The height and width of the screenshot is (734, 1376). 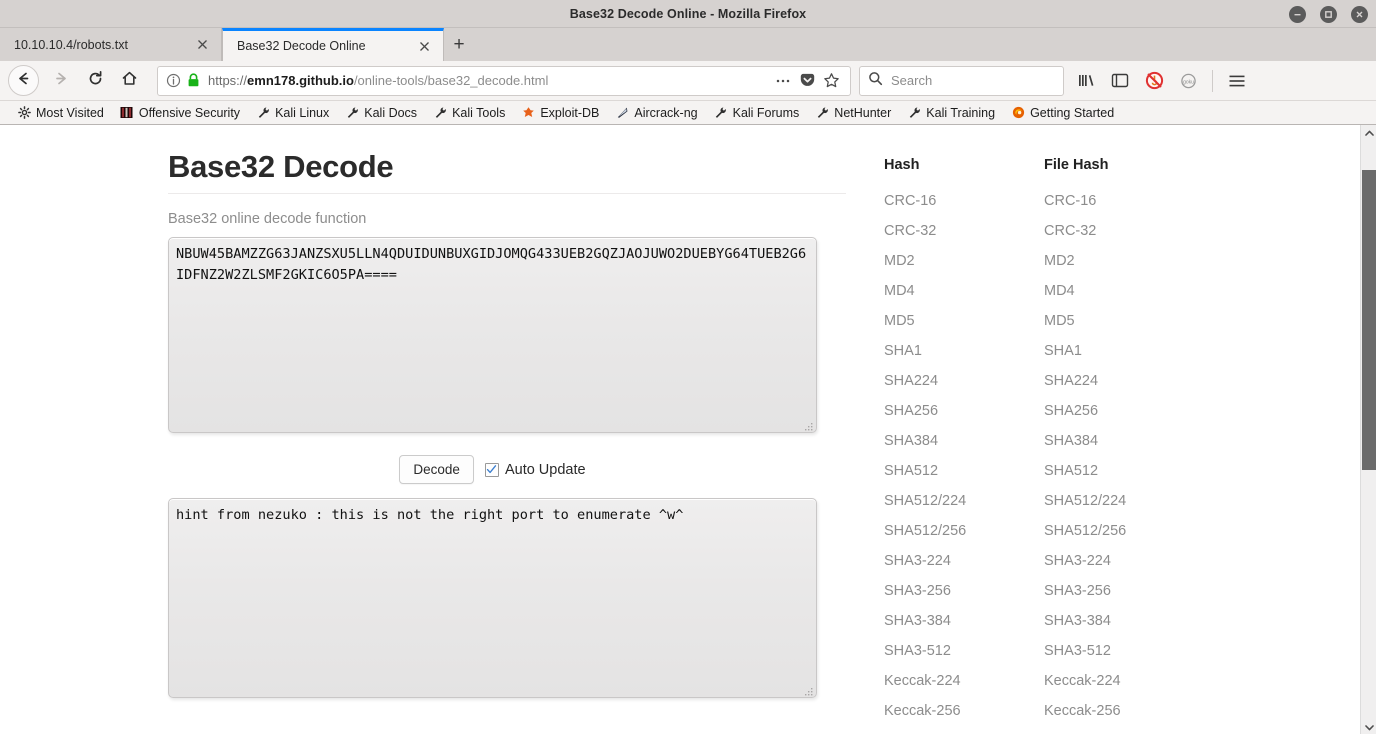 What do you see at coordinates (1144, 411) in the screenshot?
I see `file-hash-link: SHA256` at bounding box center [1144, 411].